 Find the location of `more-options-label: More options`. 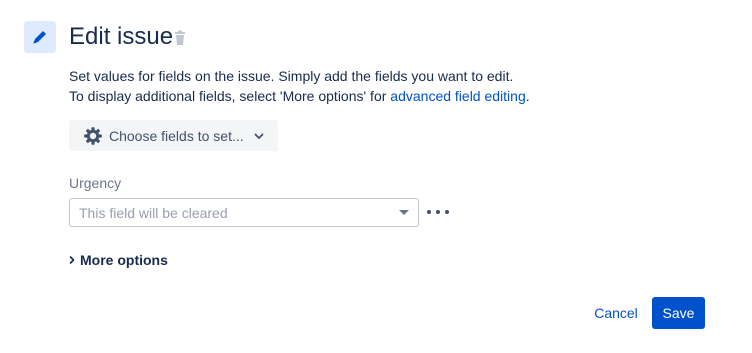

more-options-label: More options is located at coordinates (124, 260).